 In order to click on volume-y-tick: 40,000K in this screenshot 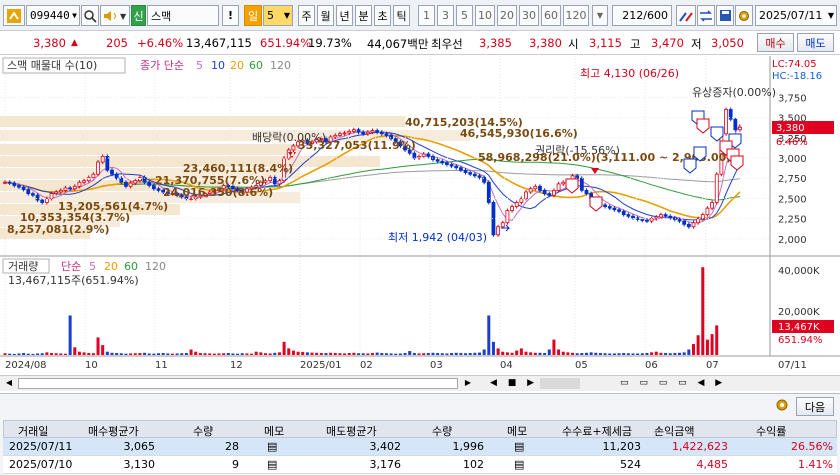, I will do `click(799, 271)`.